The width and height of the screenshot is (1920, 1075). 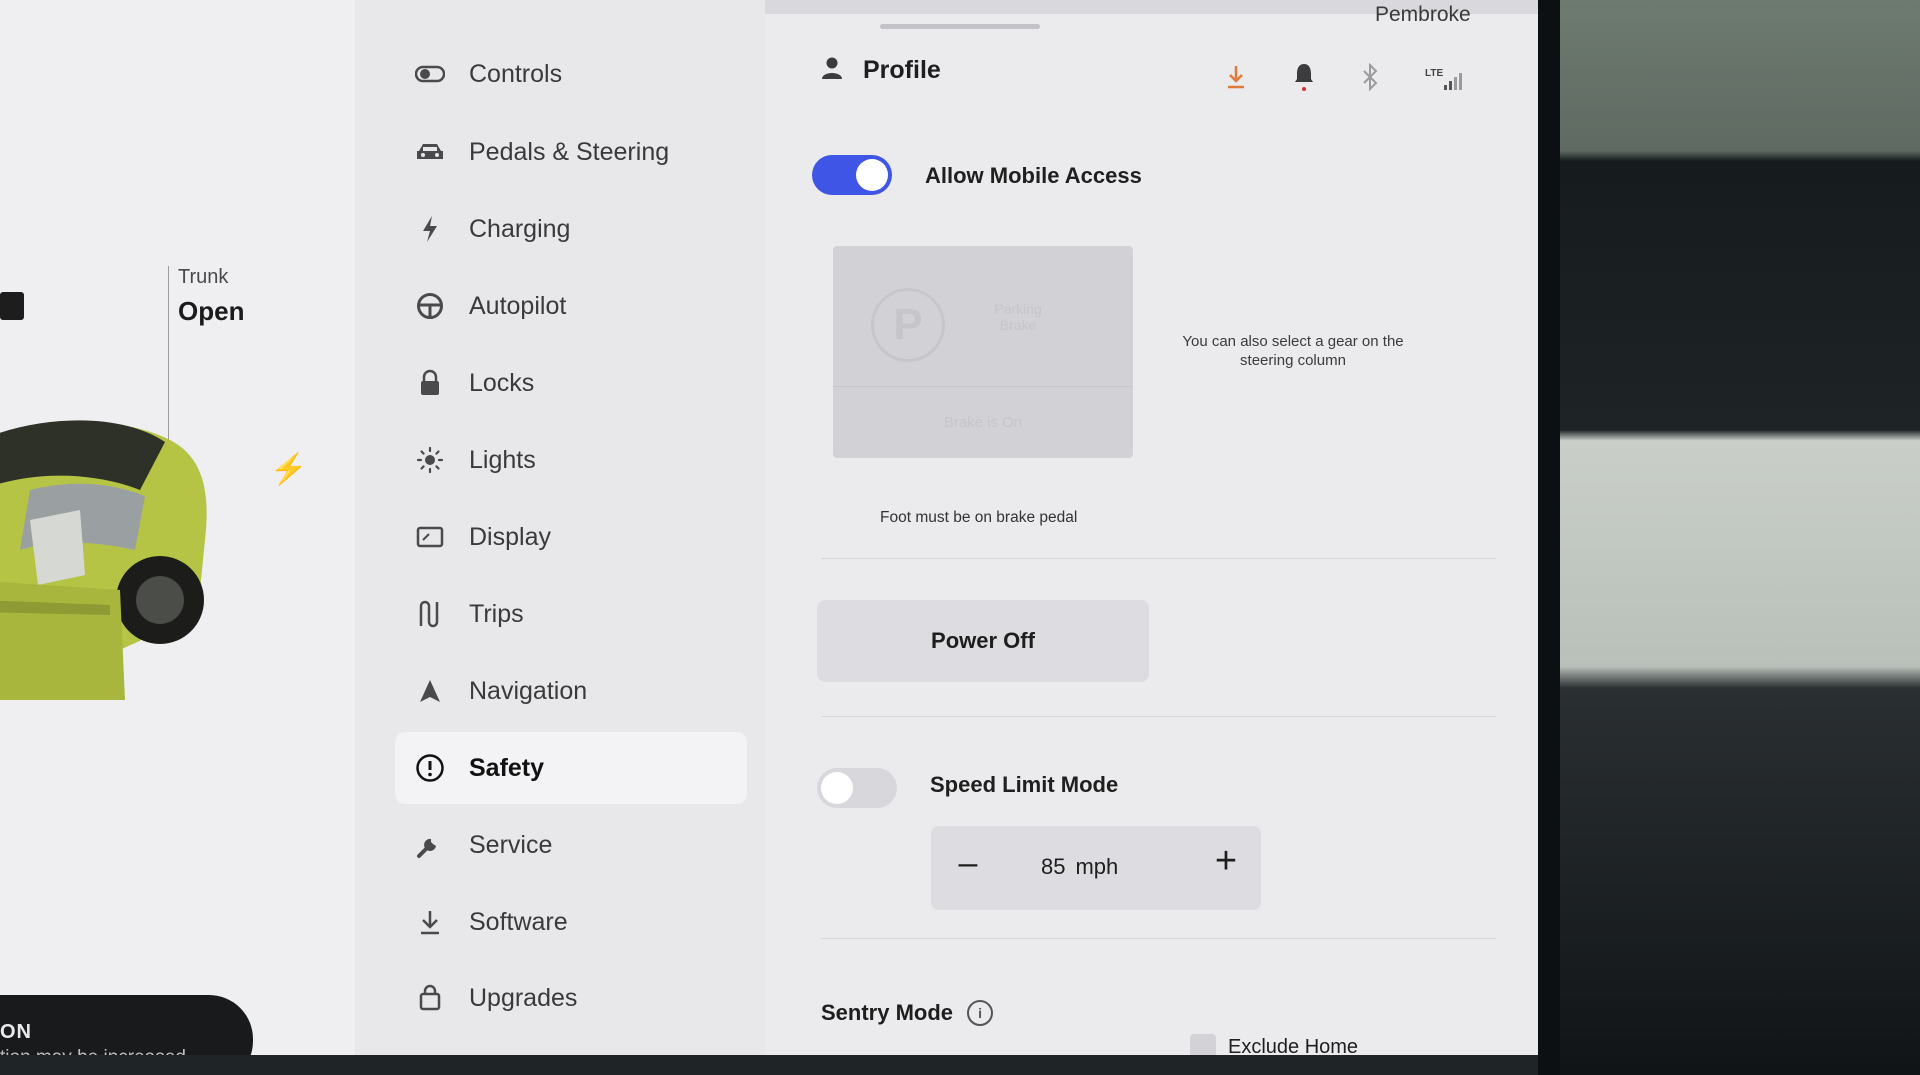 I want to click on menu-label: Navigation, so click(x=528, y=690).